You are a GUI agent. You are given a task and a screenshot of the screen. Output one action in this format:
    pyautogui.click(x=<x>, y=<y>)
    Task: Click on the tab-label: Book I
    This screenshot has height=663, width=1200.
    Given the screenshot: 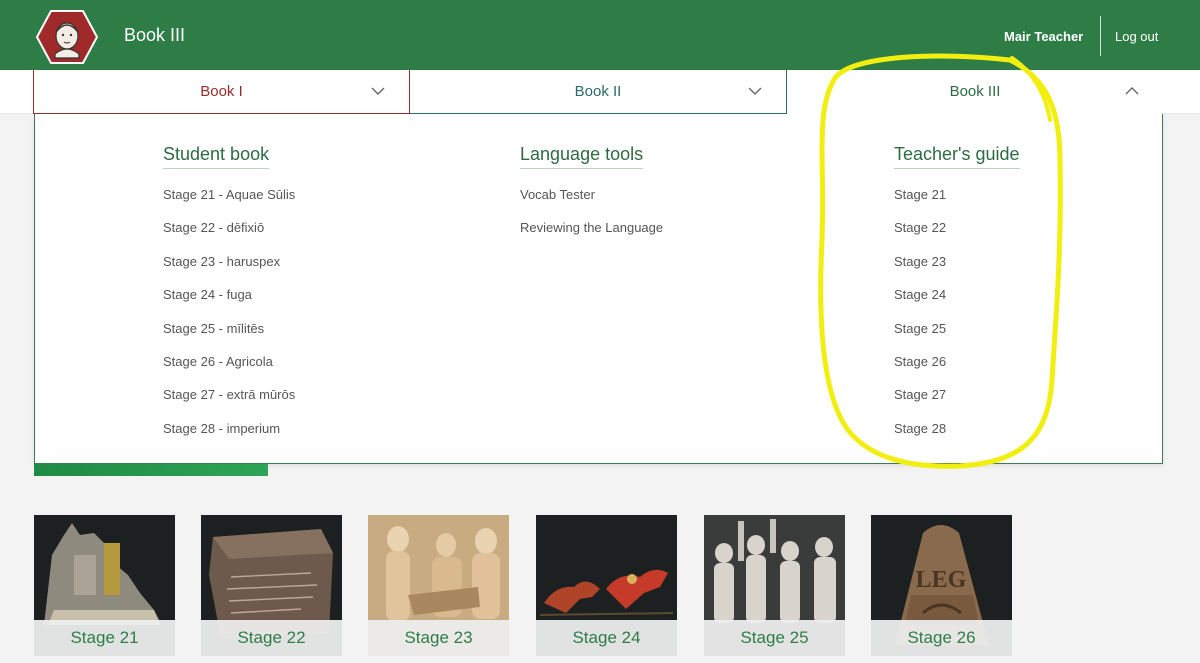 What is the action you would take?
    pyautogui.click(x=221, y=91)
    